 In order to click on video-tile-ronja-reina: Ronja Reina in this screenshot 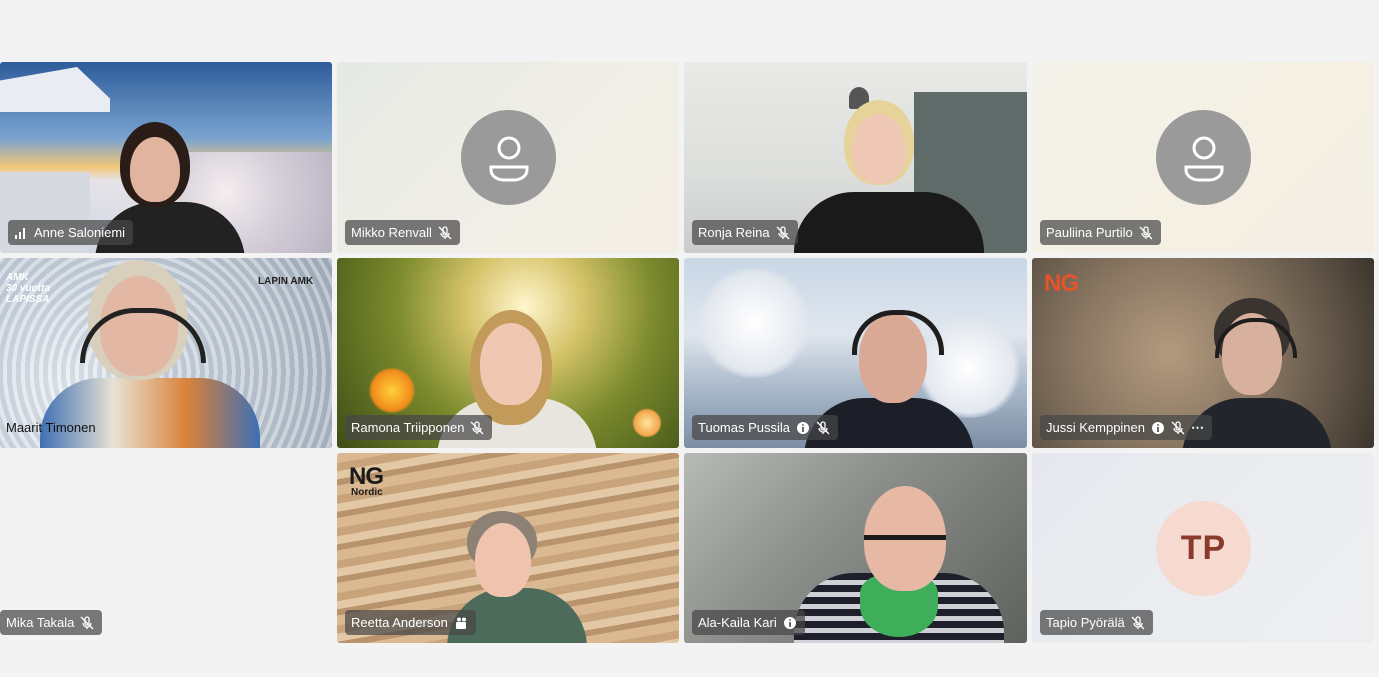, I will do `click(855, 157)`.